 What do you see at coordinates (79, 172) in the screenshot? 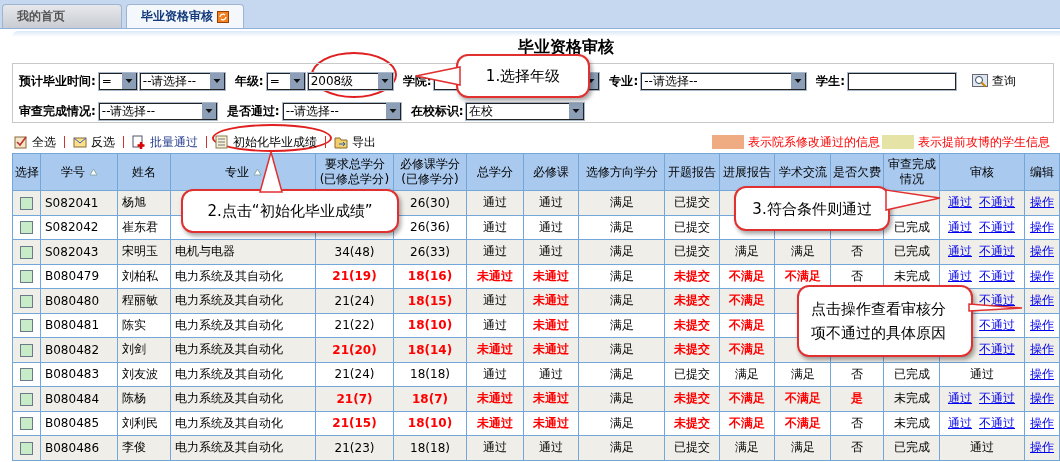
I see `column-header: 学号` at bounding box center [79, 172].